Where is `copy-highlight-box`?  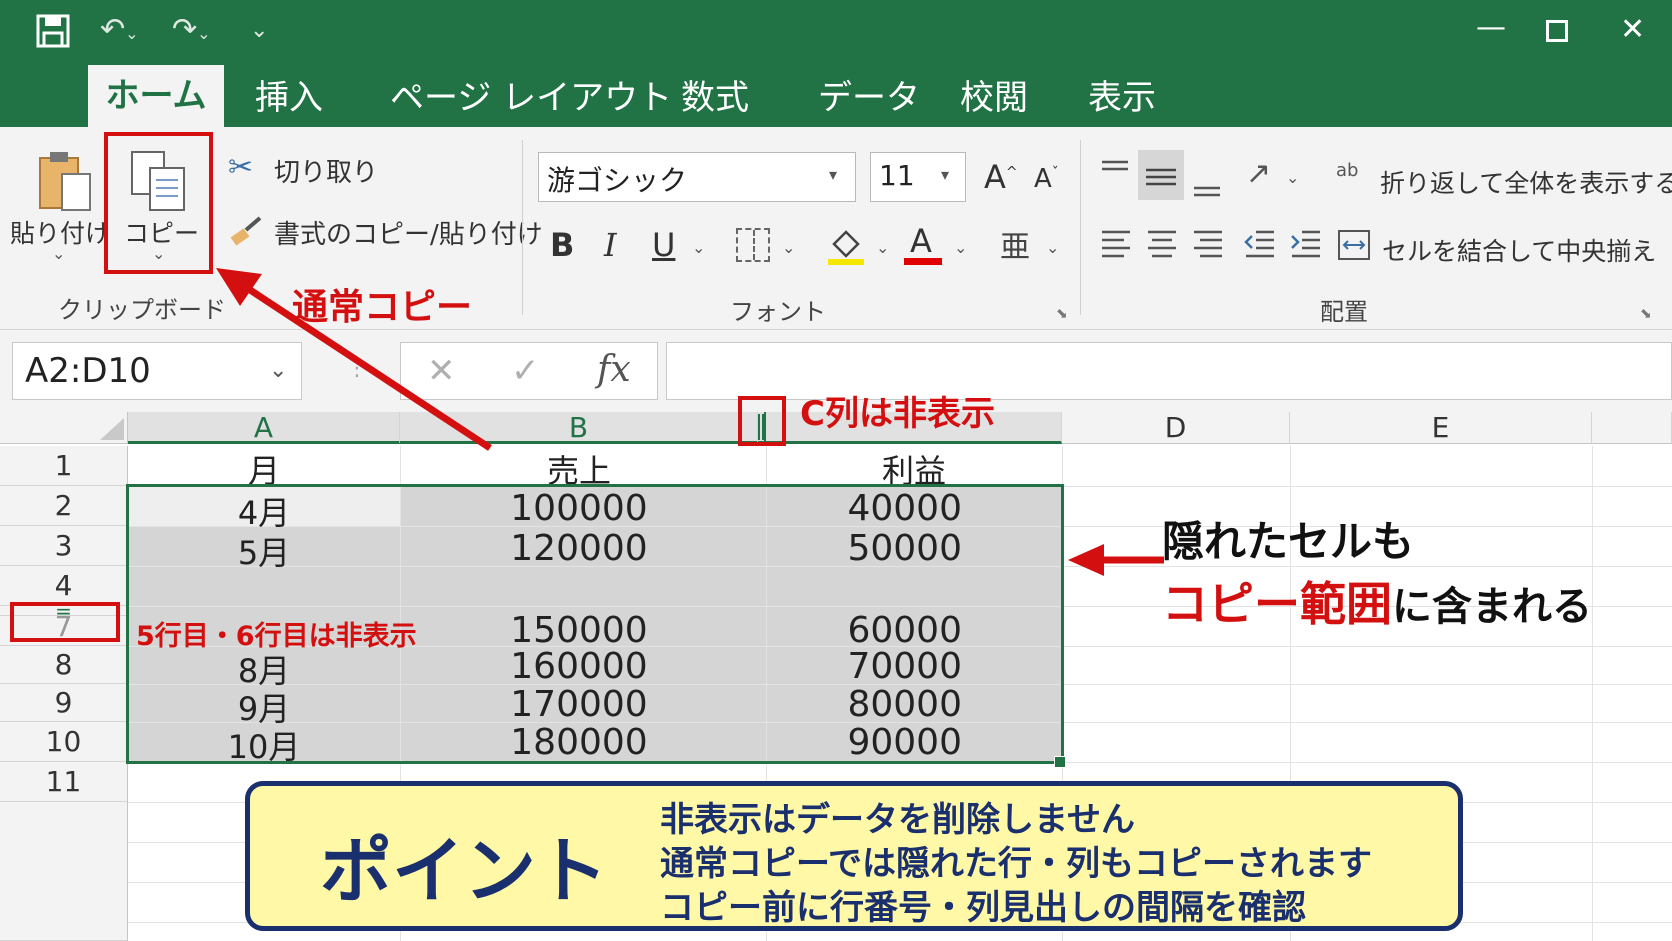 copy-highlight-box is located at coordinates (158, 203).